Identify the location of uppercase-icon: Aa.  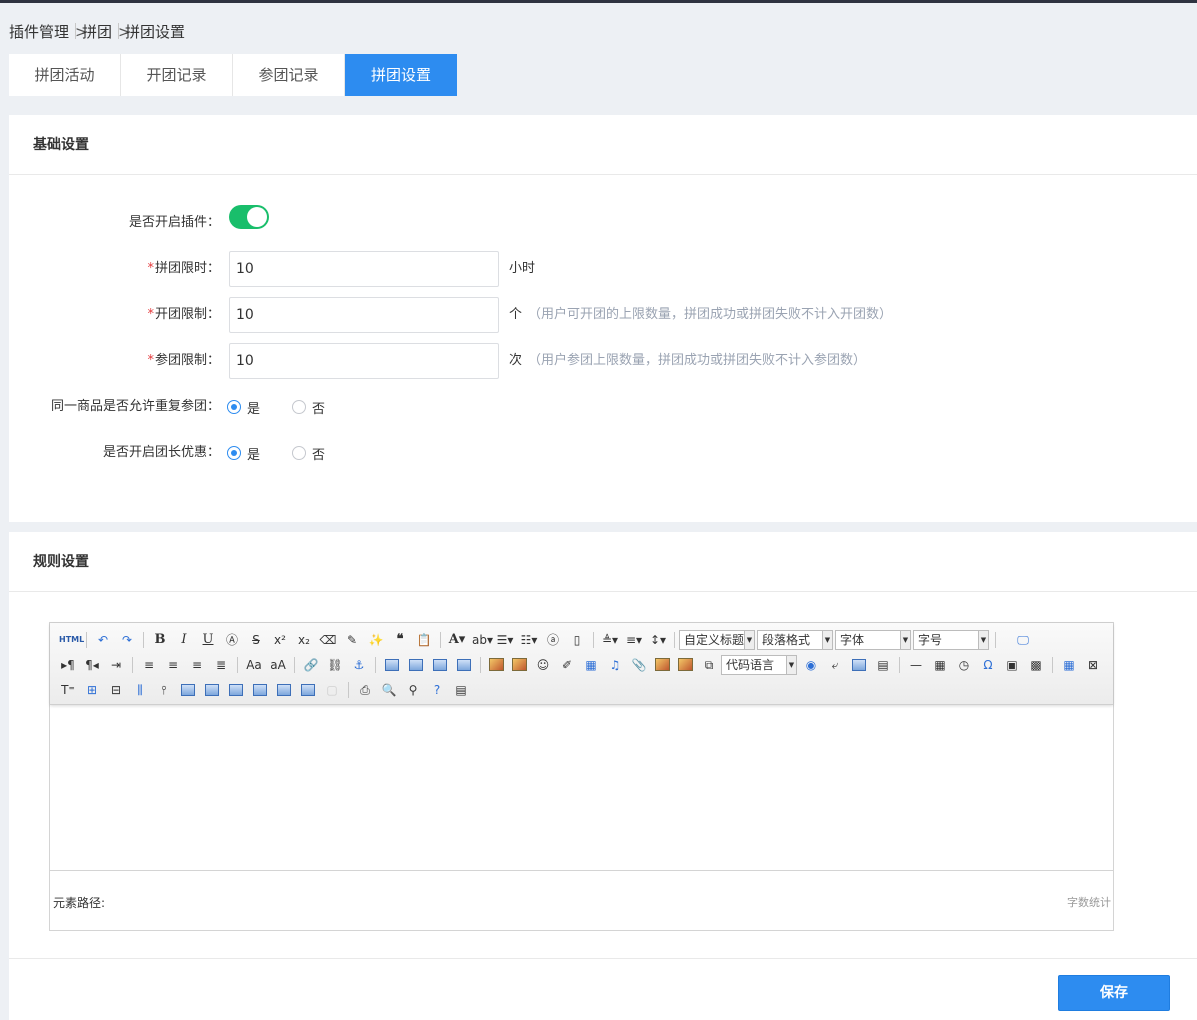
(254, 665).